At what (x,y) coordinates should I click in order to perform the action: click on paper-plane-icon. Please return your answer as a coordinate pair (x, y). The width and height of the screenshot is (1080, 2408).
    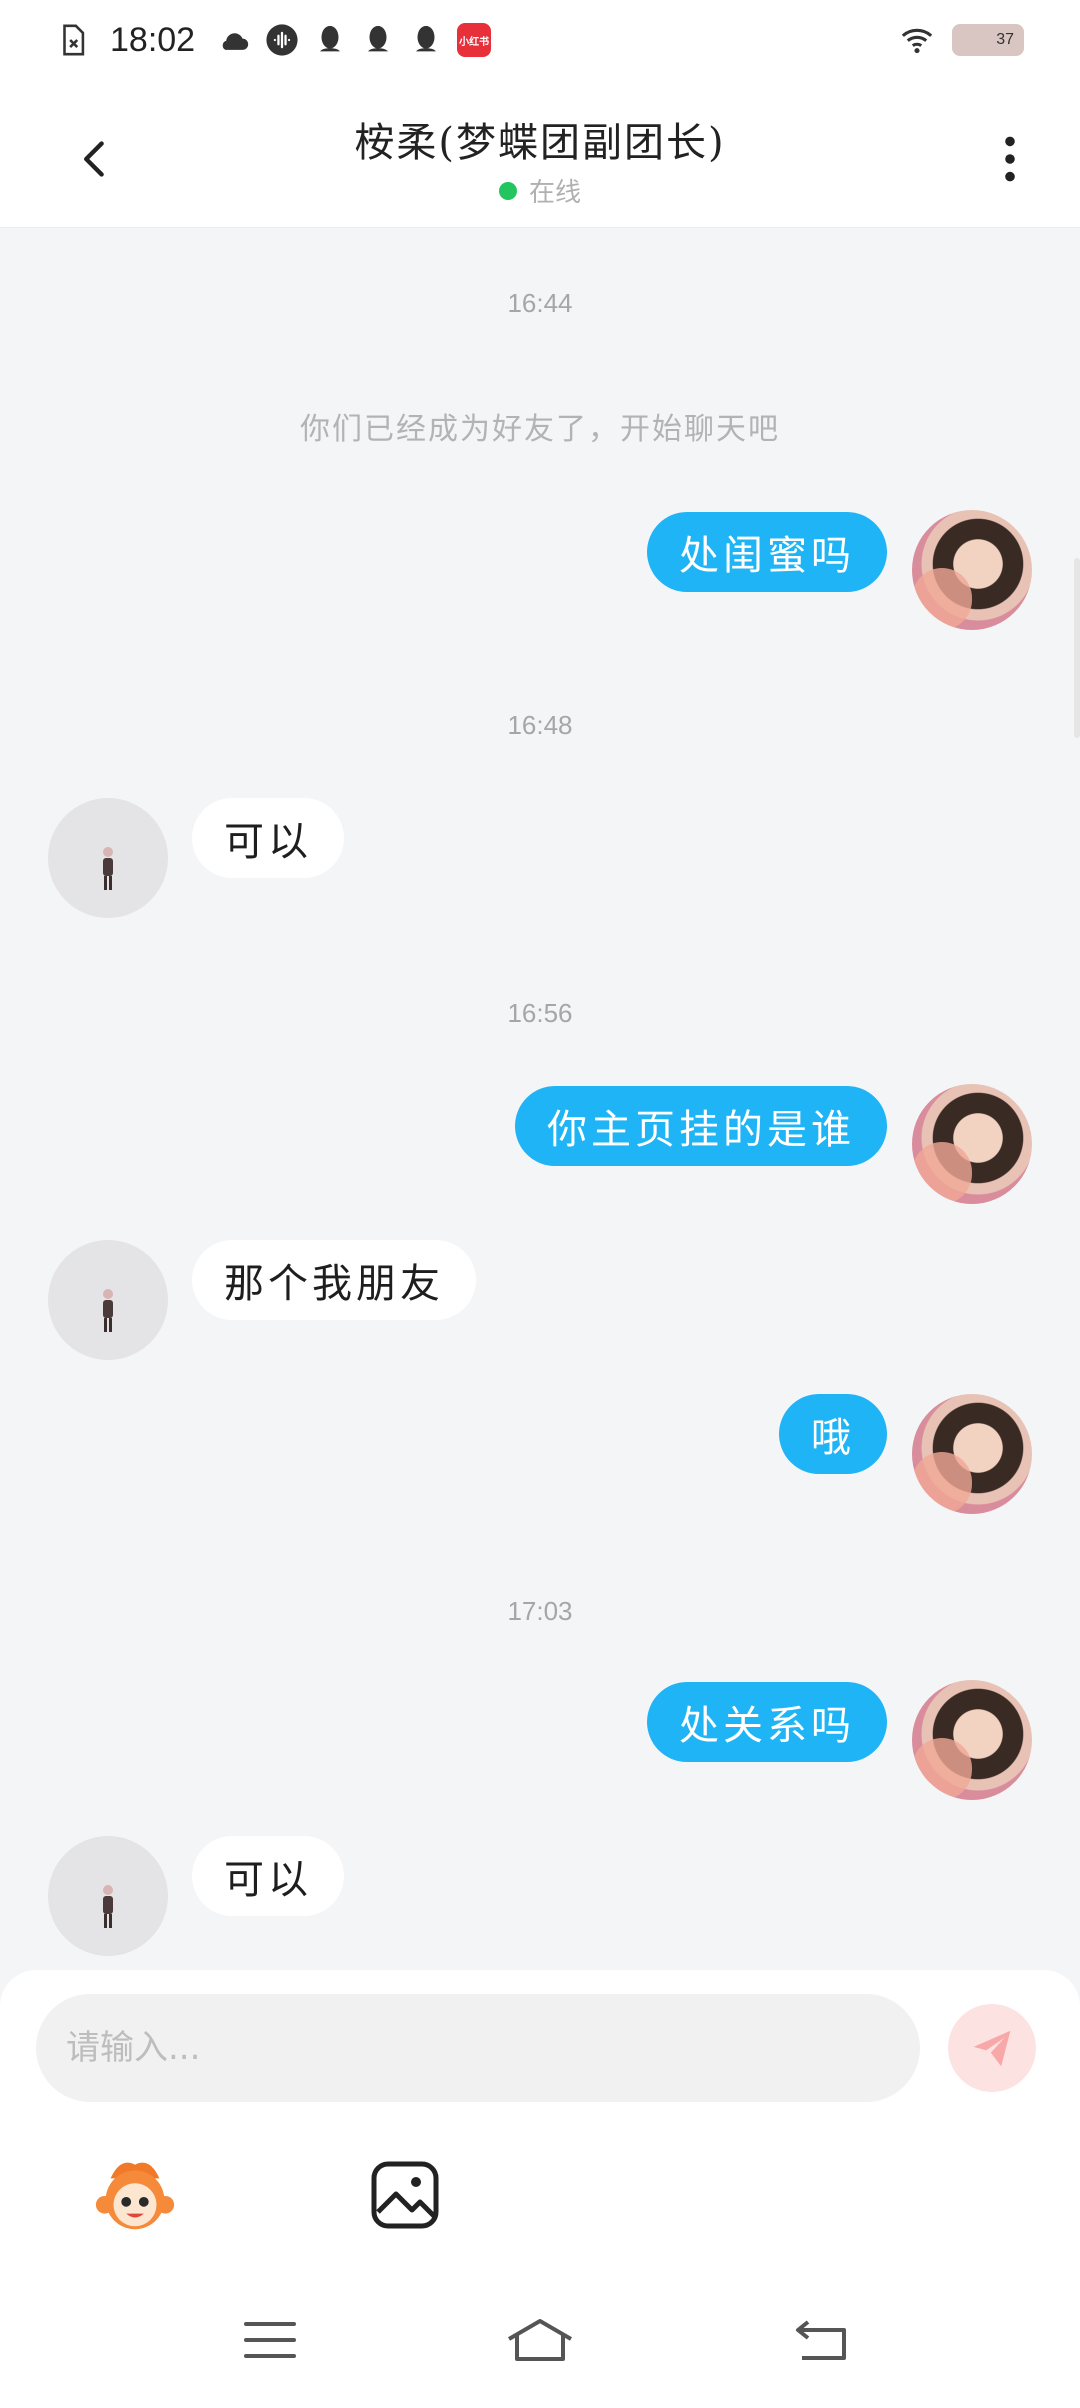
    Looking at the image, I should click on (992, 2048).